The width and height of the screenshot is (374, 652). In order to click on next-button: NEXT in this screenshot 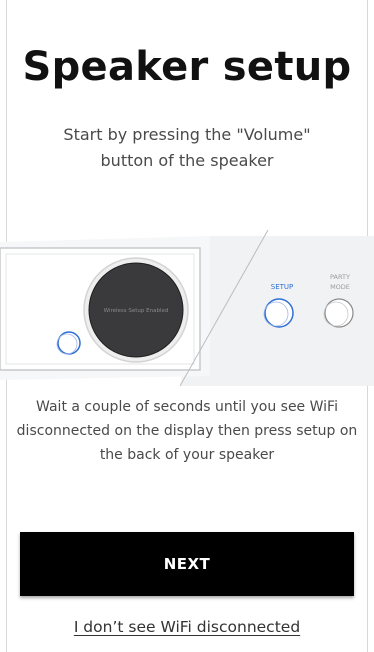, I will do `click(187, 564)`.